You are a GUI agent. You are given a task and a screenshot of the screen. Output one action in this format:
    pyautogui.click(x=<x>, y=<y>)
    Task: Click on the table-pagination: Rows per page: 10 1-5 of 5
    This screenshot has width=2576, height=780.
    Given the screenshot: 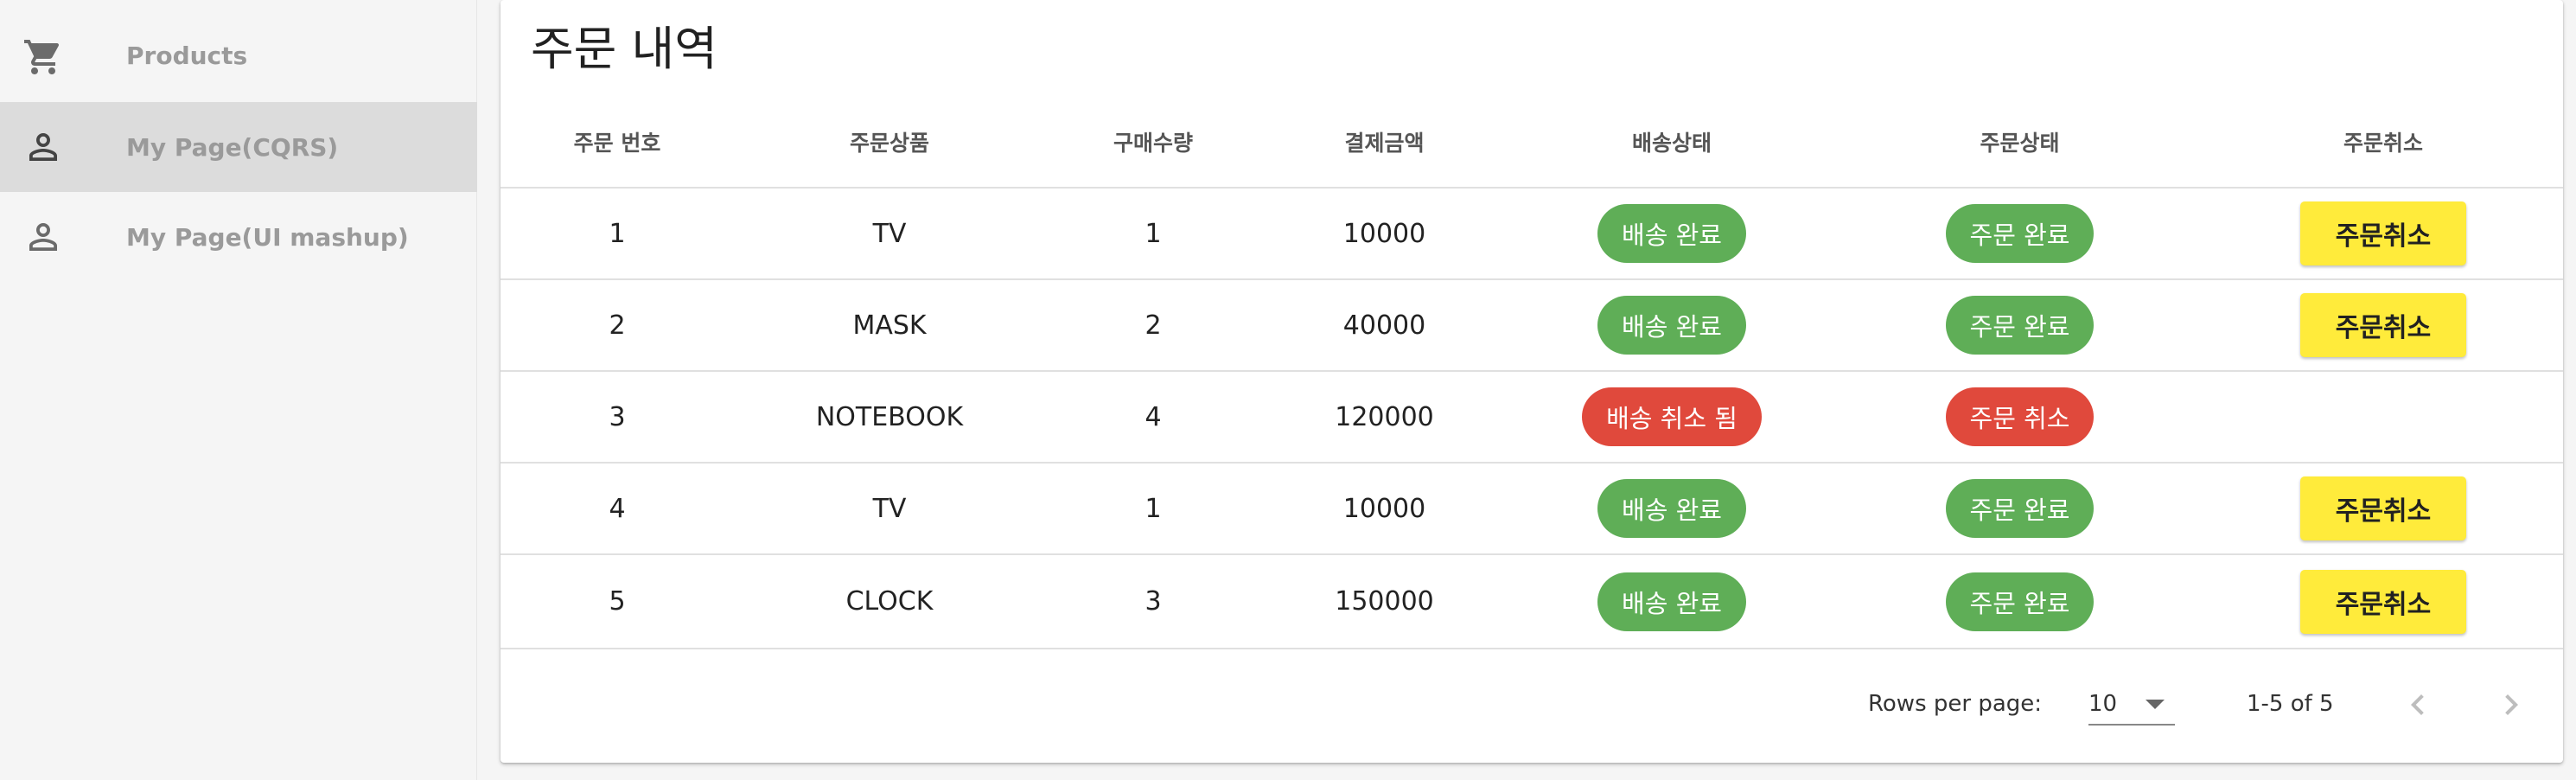 What is the action you would take?
    pyautogui.click(x=1532, y=705)
    